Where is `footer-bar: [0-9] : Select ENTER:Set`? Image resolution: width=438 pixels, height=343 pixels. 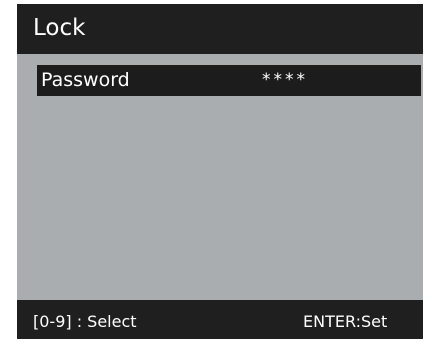 footer-bar: [0-9] : Select ENTER:Set is located at coordinates (220, 319).